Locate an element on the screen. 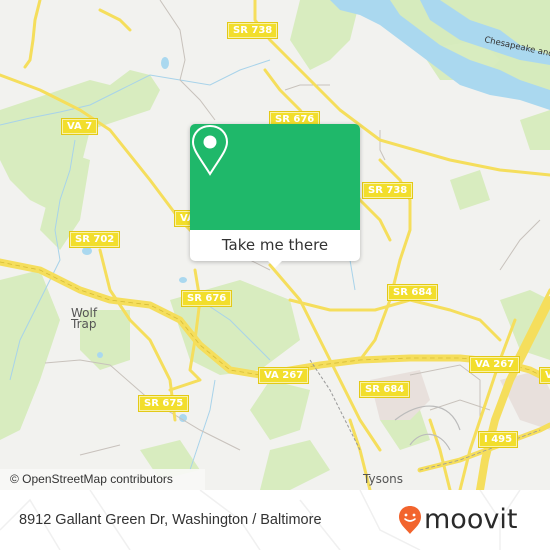  road-shield-sr-676: SR 676 is located at coordinates (207, 298).